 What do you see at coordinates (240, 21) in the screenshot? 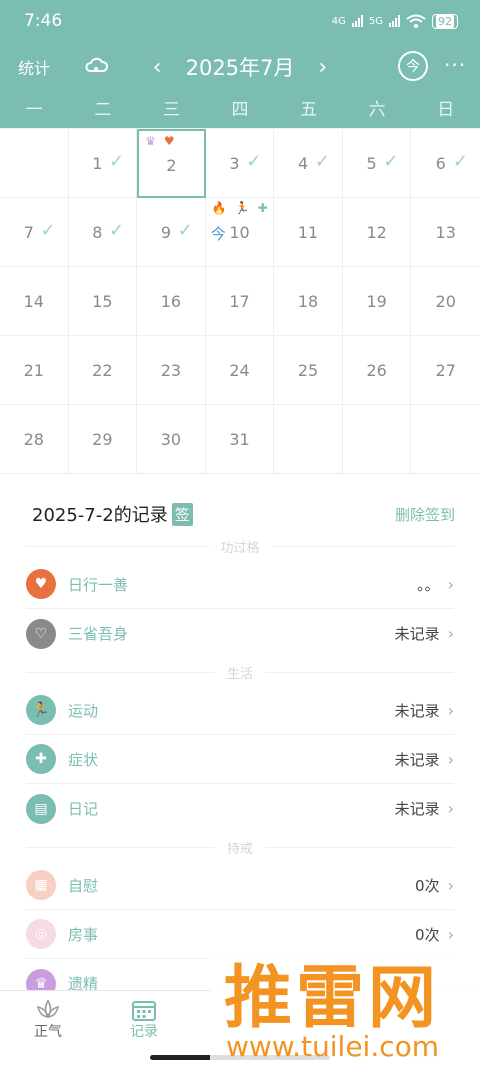
I see `status-bar: 7:46 4G 5G 92` at bounding box center [240, 21].